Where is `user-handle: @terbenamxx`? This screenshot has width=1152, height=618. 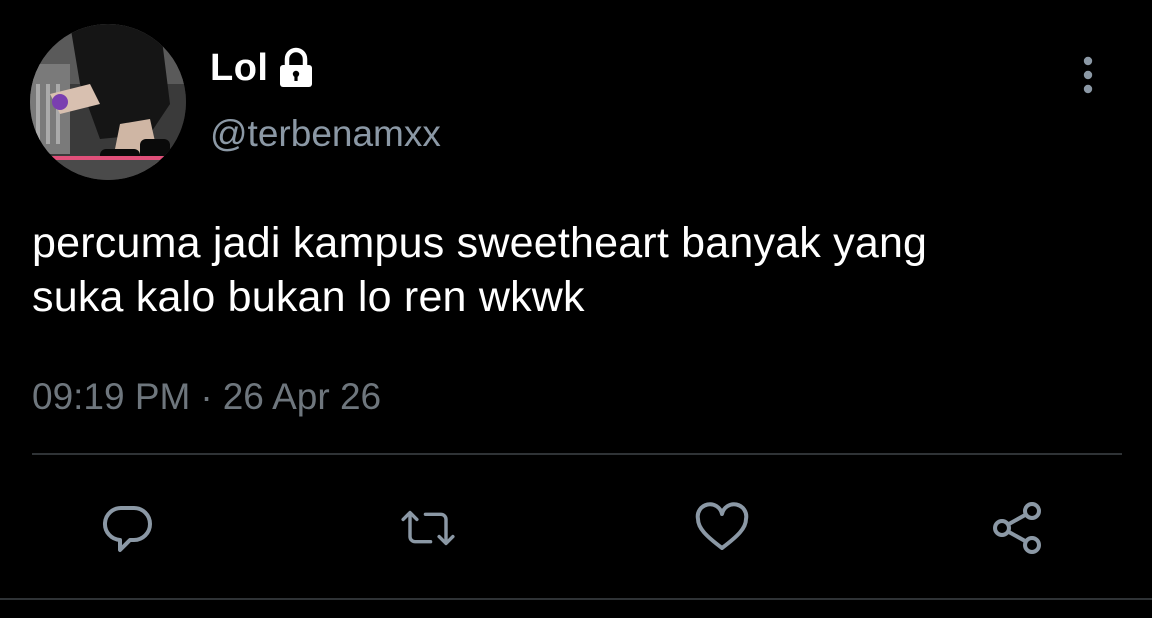 user-handle: @terbenamxx is located at coordinates (325, 134).